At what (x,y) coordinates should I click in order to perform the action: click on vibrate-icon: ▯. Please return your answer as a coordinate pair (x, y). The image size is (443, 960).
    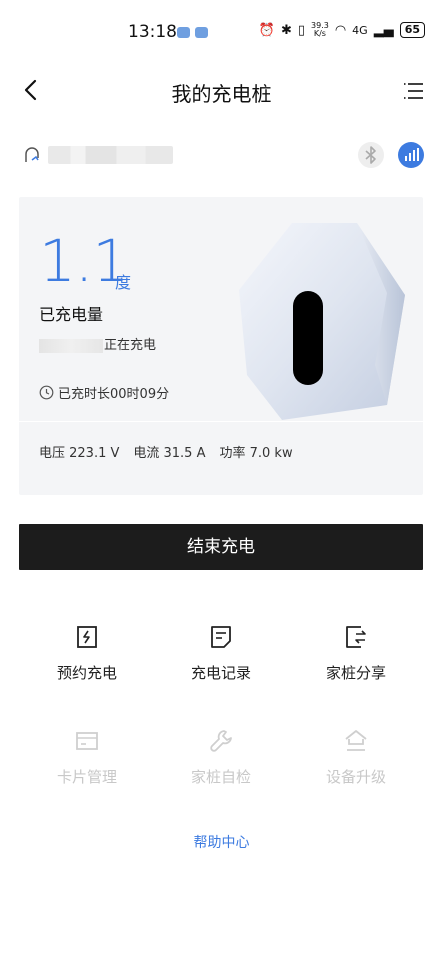
    Looking at the image, I should click on (301, 30).